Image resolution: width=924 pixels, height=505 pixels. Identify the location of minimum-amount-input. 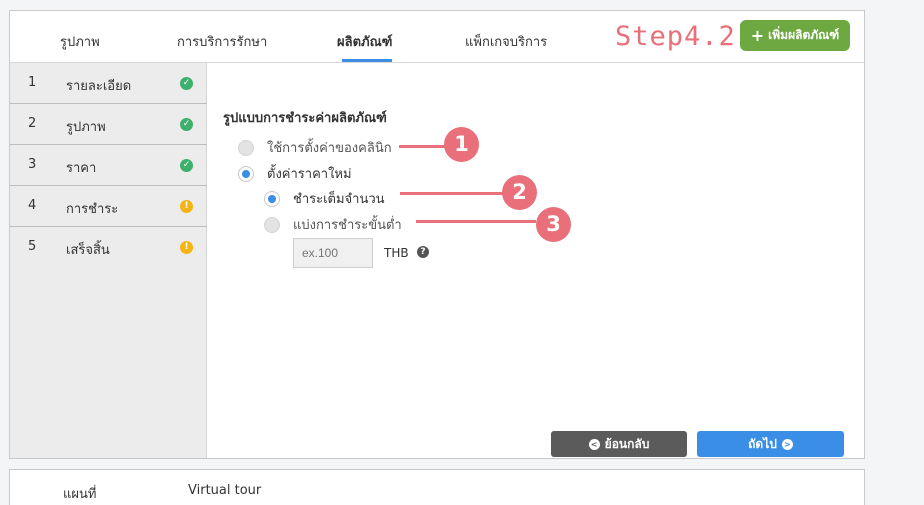
(333, 253).